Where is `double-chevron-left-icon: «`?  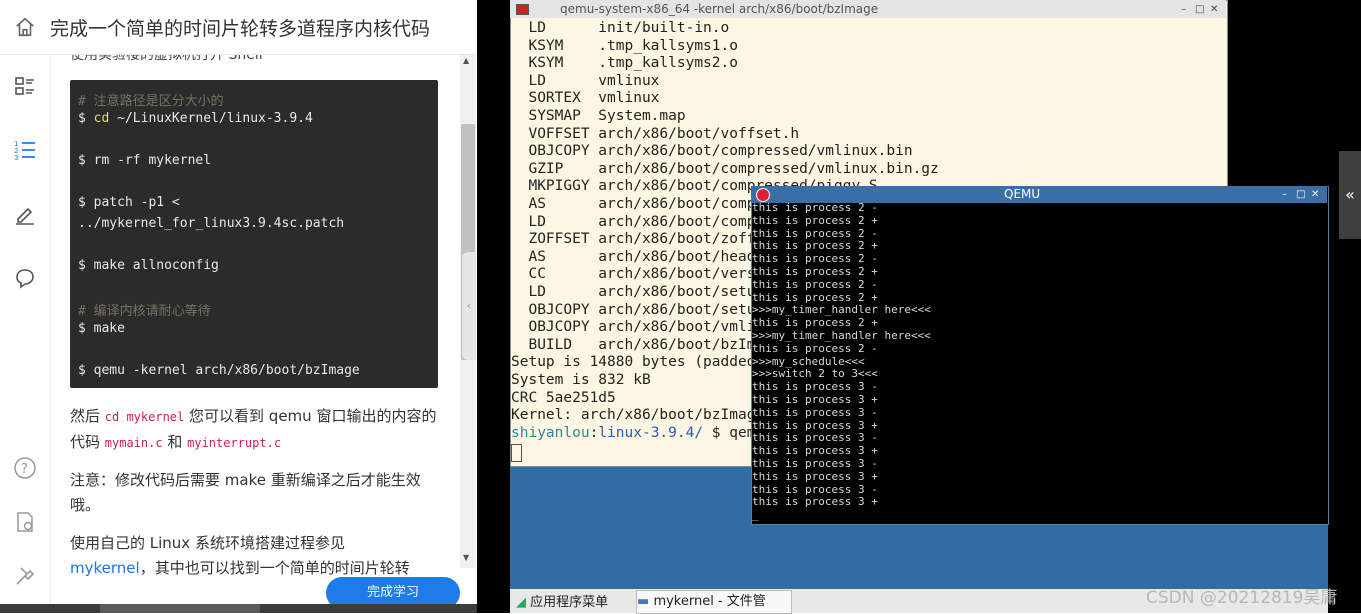 double-chevron-left-icon: « is located at coordinates (1350, 194).